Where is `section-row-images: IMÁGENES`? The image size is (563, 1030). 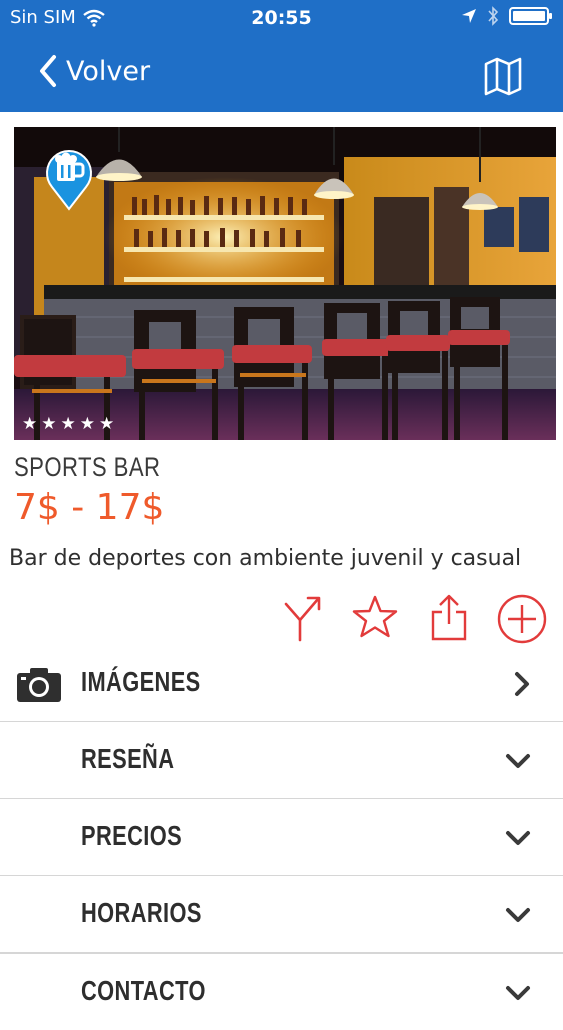 section-row-images: IMÁGENES is located at coordinates (281, 684).